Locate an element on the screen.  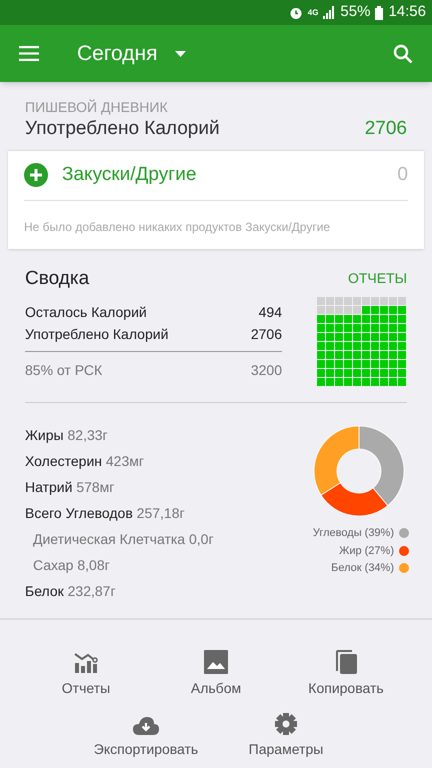
summary-title: Сводка is located at coordinates (57, 278).